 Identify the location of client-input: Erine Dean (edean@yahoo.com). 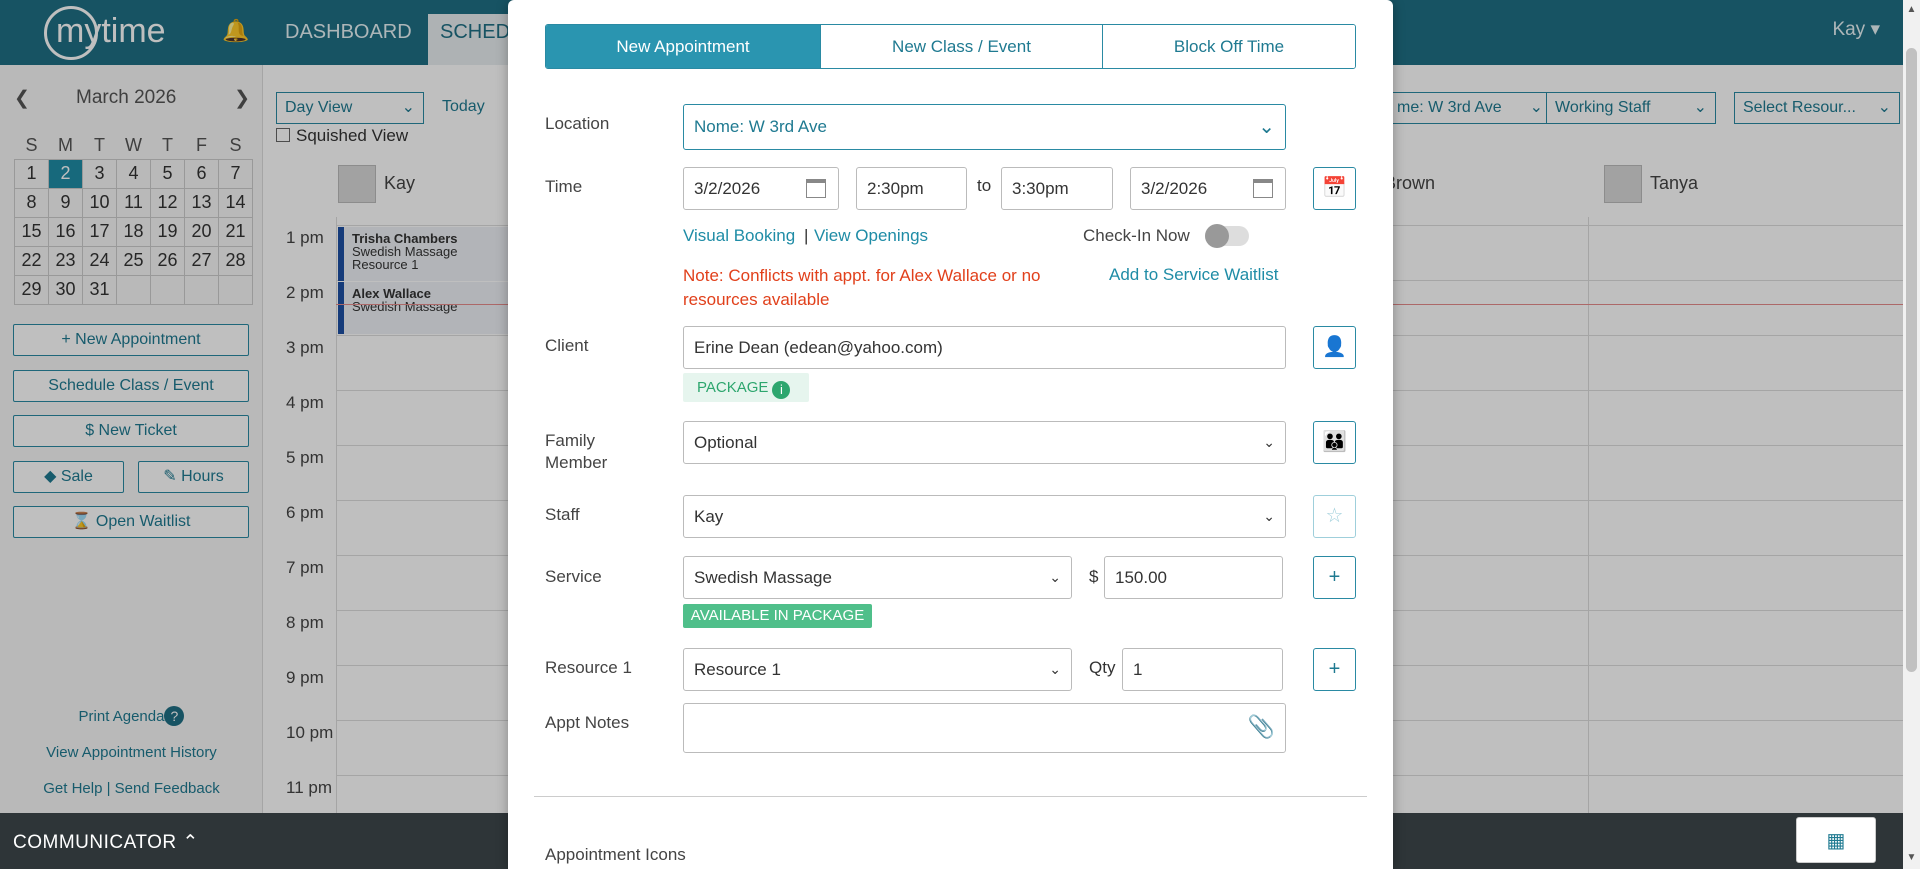
(984, 347).